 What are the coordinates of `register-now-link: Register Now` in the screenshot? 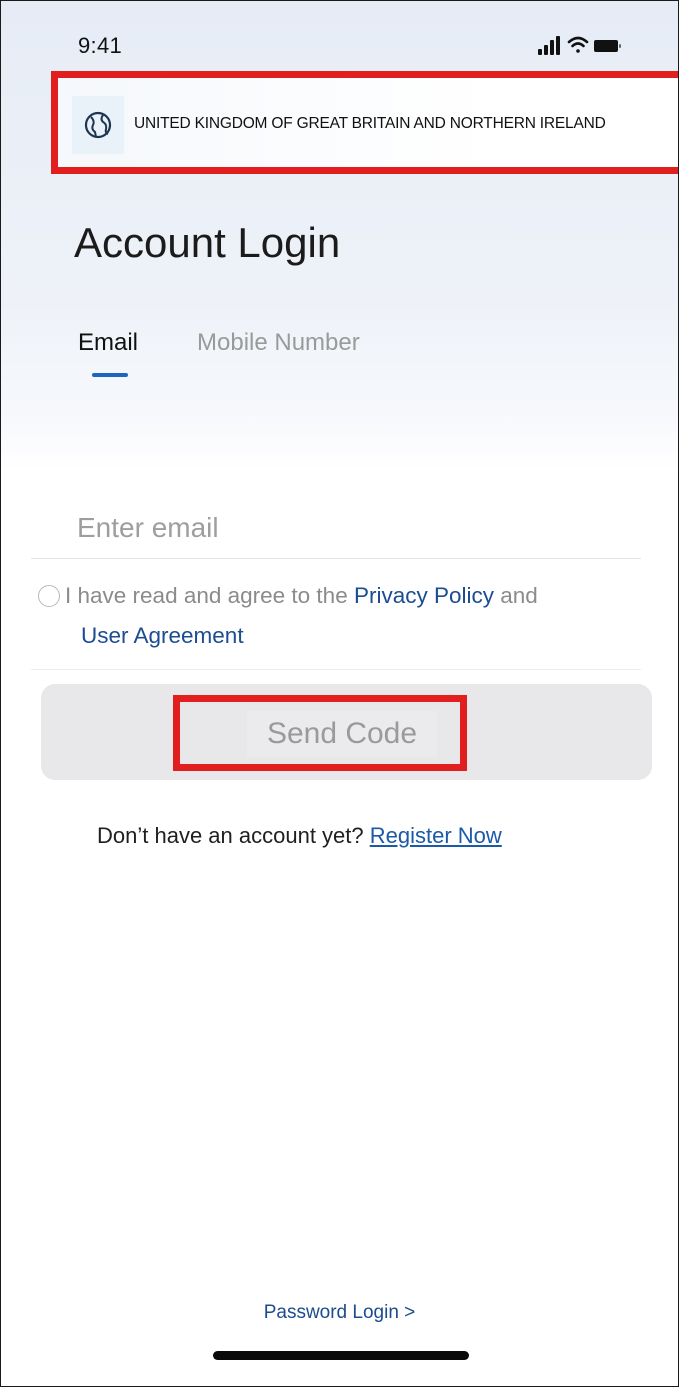 It's located at (436, 835).